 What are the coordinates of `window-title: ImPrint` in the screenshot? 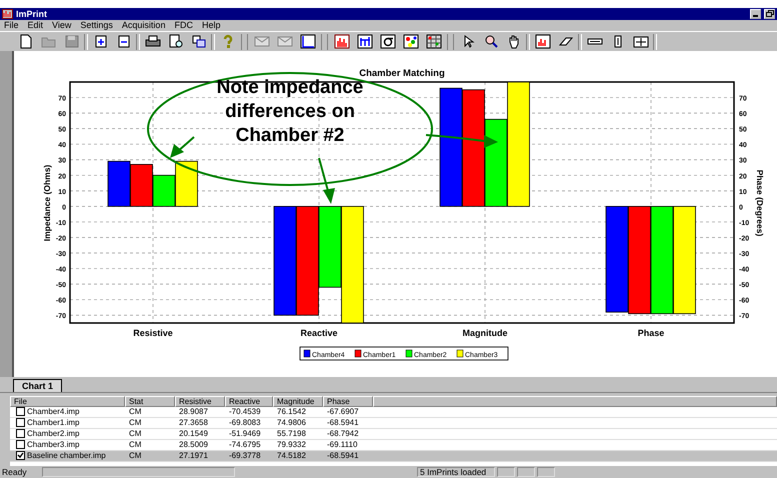 It's located at (32, 13).